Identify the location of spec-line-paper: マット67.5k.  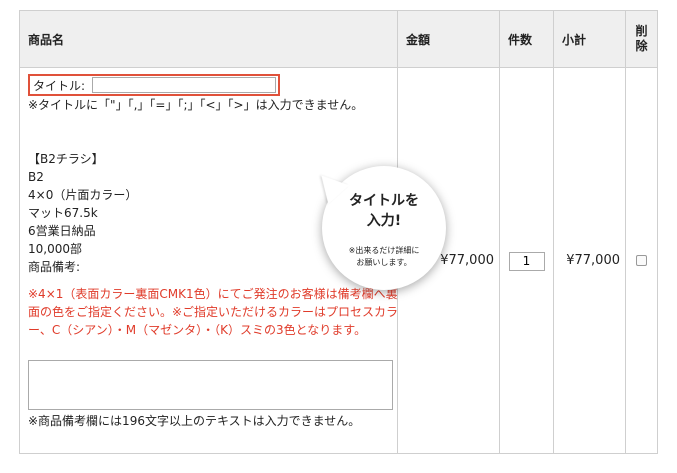
(63, 213).